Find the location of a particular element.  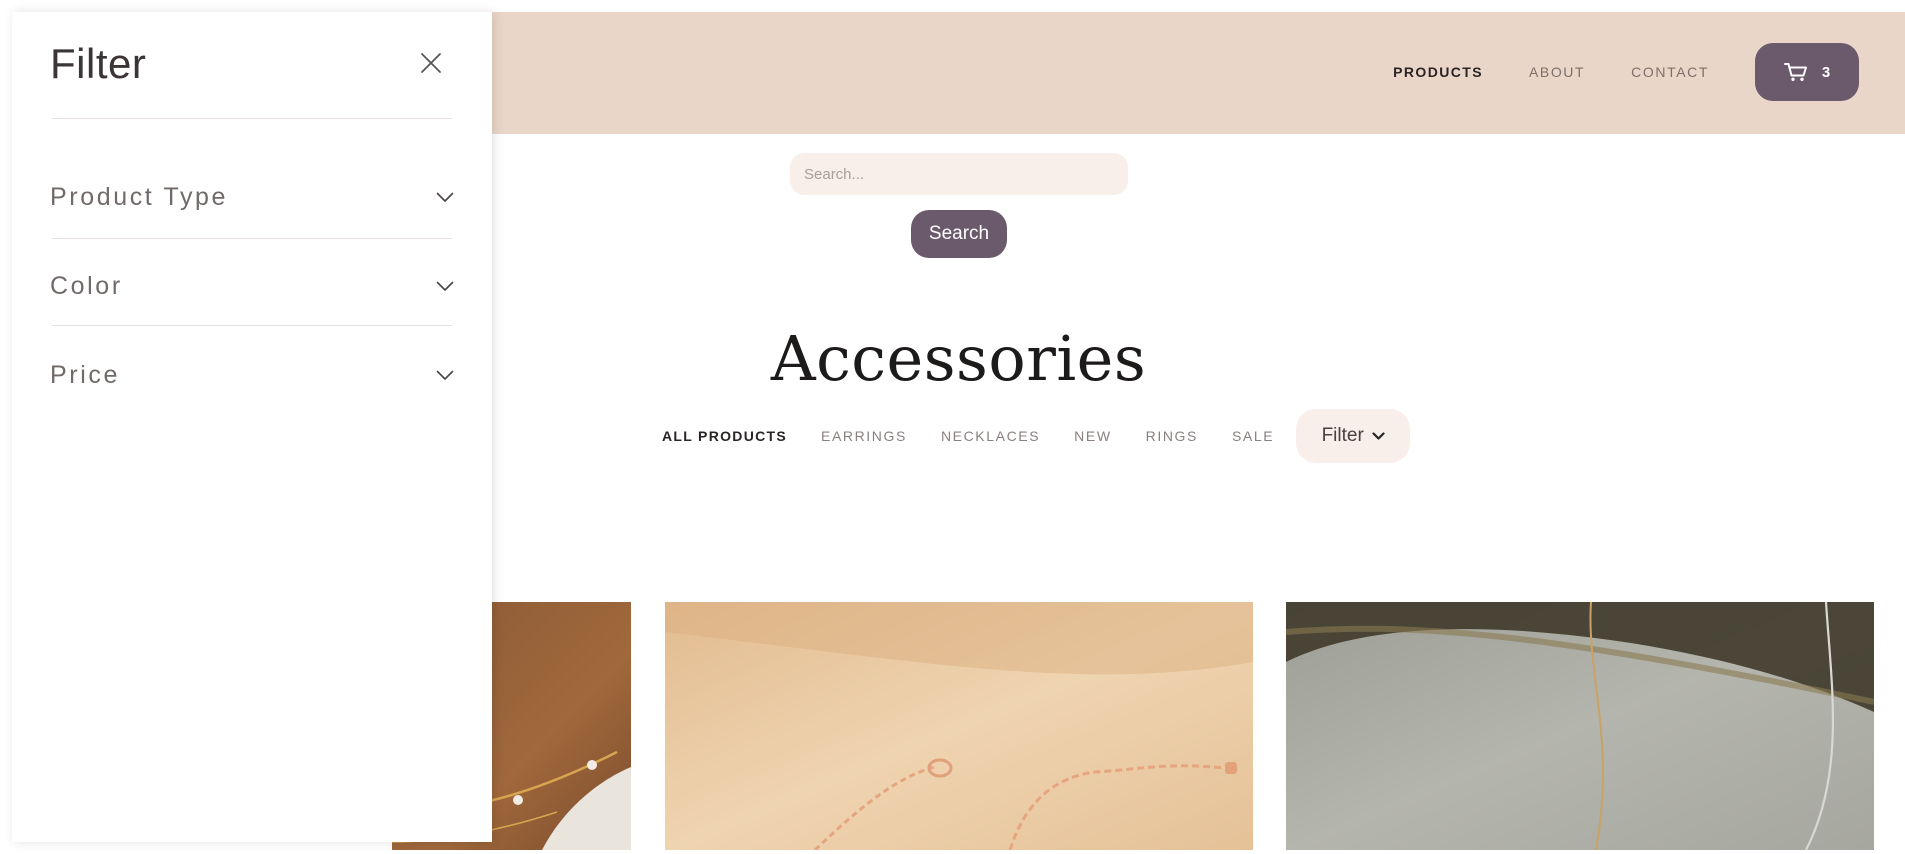

product-image-gold-chain is located at coordinates (1580, 726).